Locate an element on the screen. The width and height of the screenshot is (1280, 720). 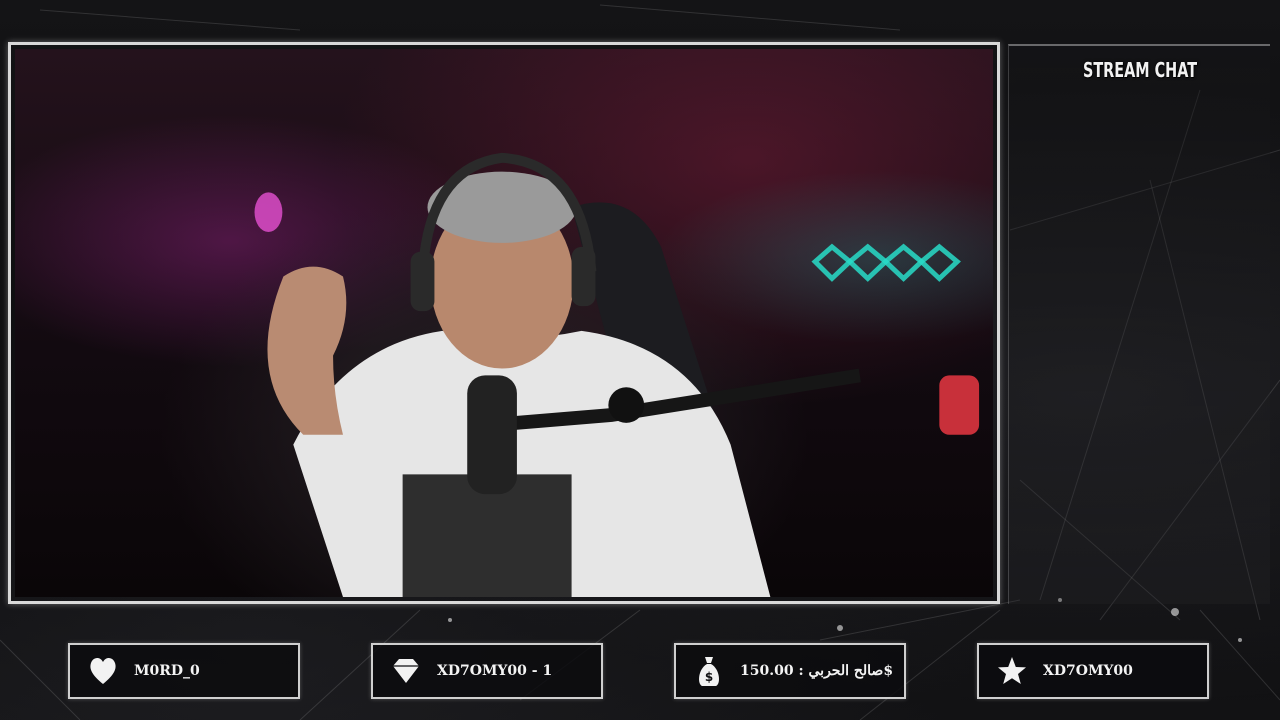
latest-donation-box: $ صالح الحربي : 150.00$ is located at coordinates (790, 671).